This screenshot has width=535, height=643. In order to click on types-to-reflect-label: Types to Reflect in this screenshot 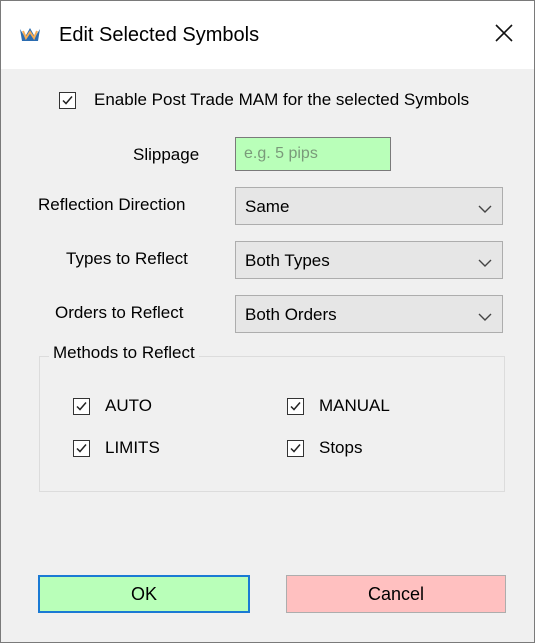, I will do `click(127, 258)`.